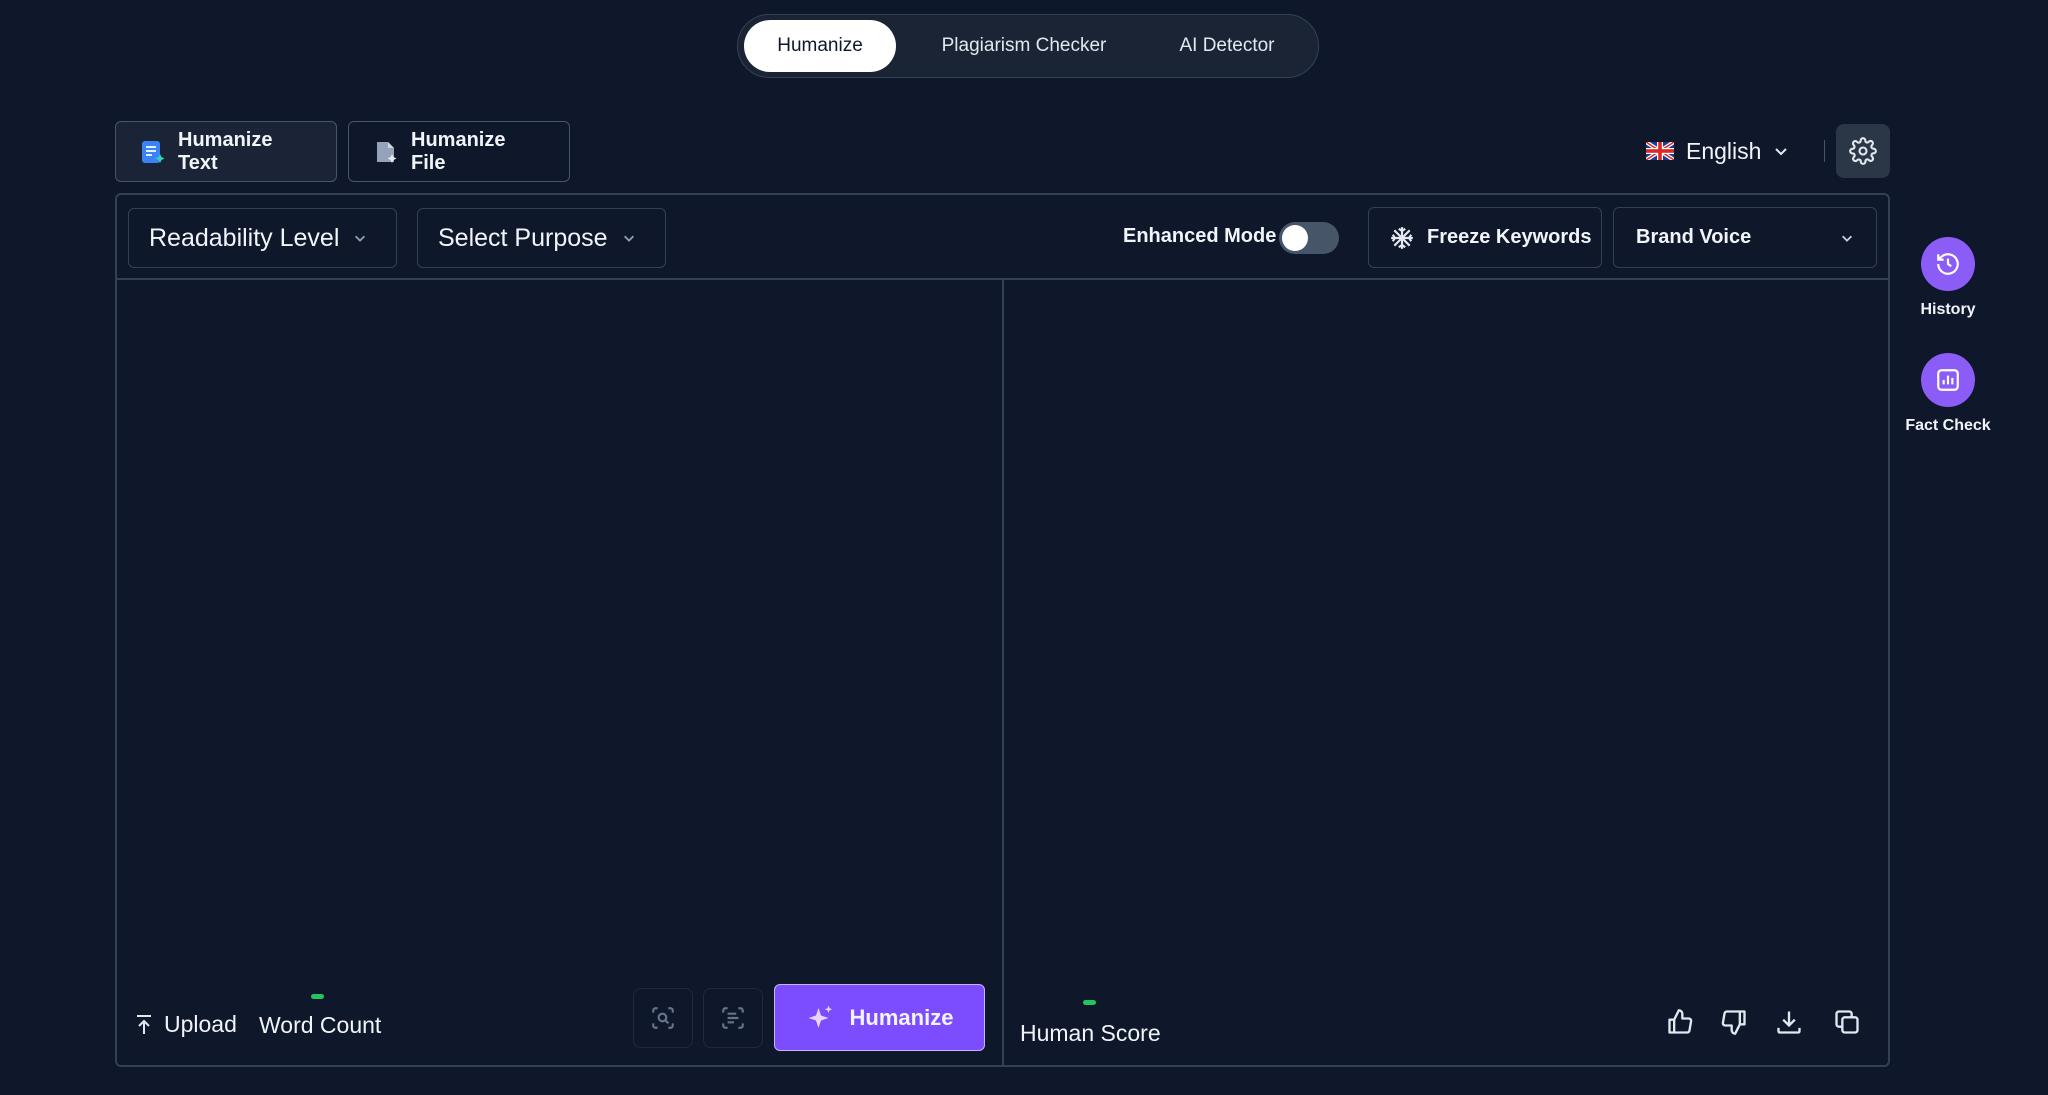  I want to click on select-purpose-dropdown: Select Purpose, so click(541, 238).